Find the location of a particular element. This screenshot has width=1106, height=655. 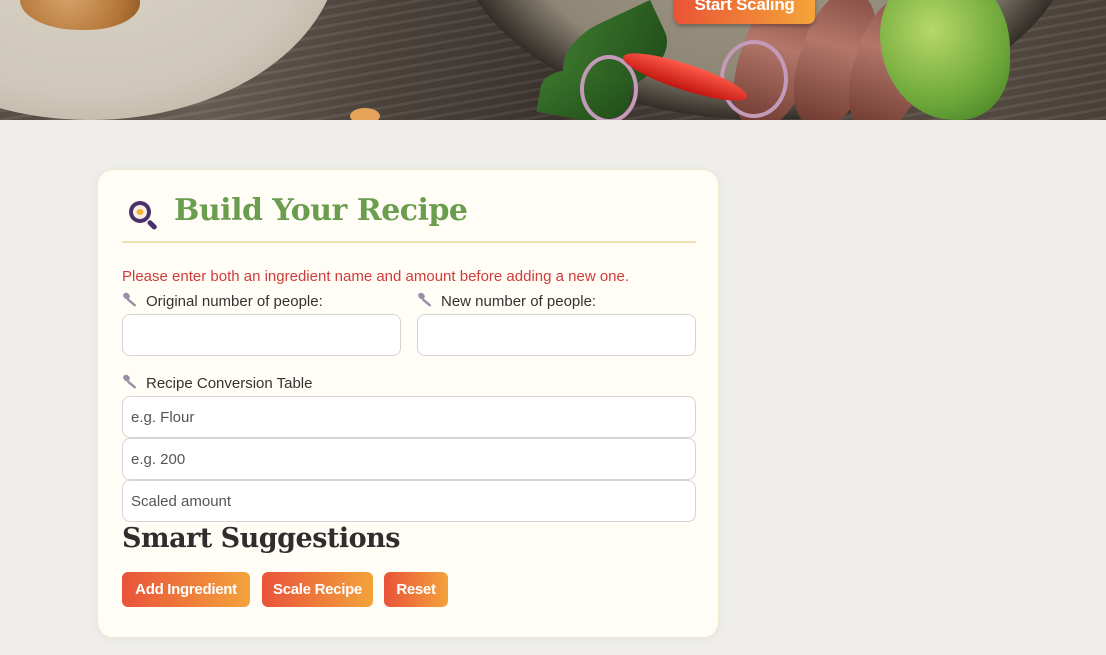

card-header: Build Your Recipe is located at coordinates (409, 217).